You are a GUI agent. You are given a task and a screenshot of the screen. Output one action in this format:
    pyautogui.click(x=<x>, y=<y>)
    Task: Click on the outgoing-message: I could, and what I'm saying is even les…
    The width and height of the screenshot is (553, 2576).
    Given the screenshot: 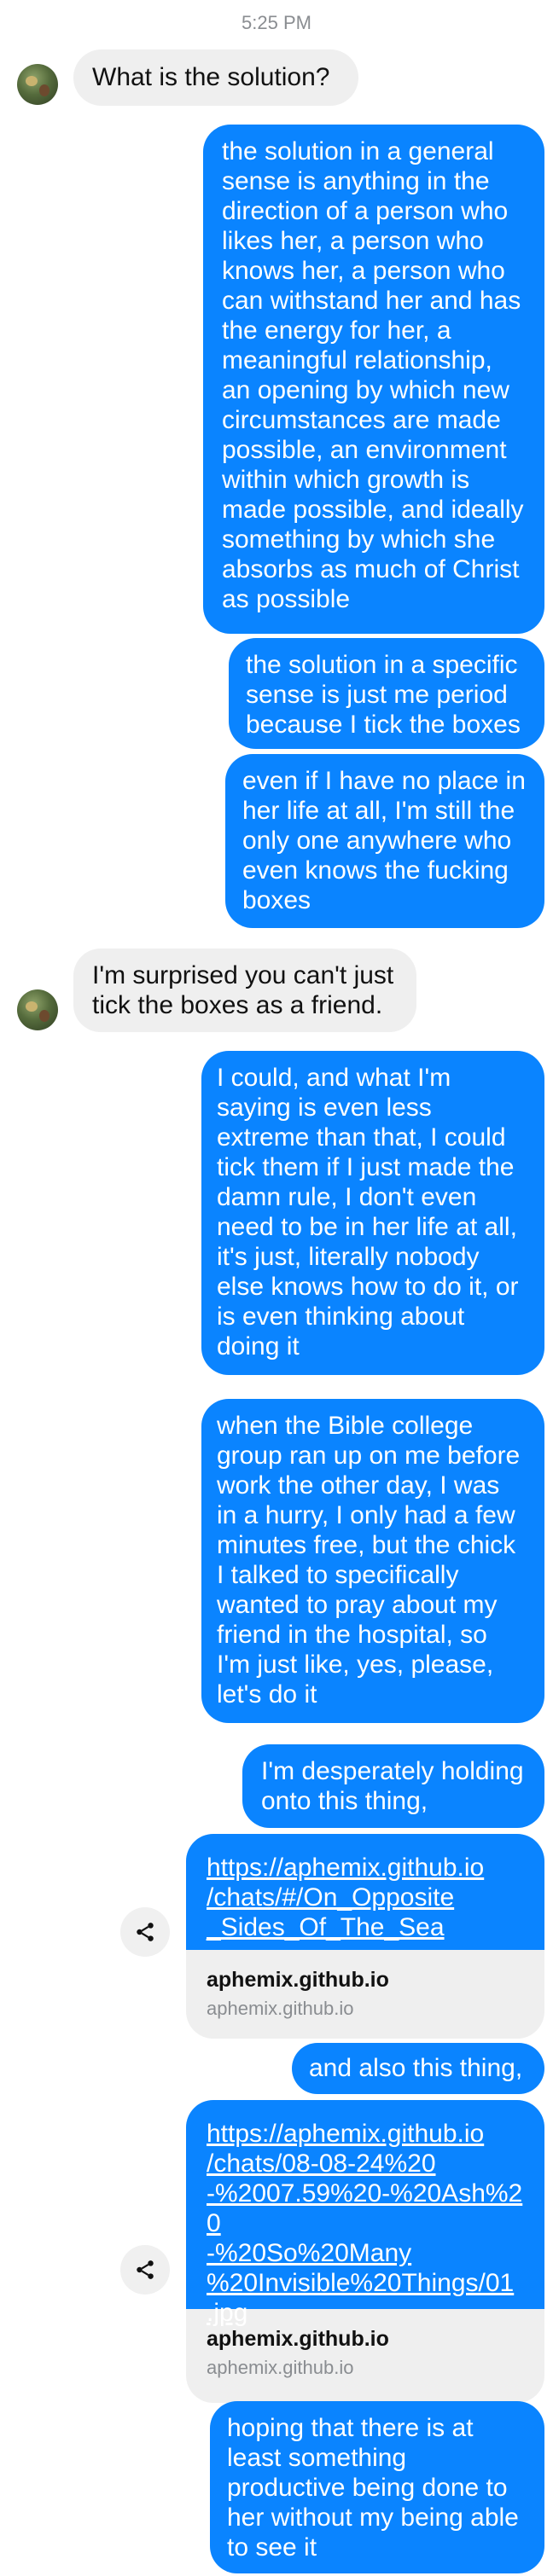 What is the action you would take?
    pyautogui.click(x=372, y=1213)
    